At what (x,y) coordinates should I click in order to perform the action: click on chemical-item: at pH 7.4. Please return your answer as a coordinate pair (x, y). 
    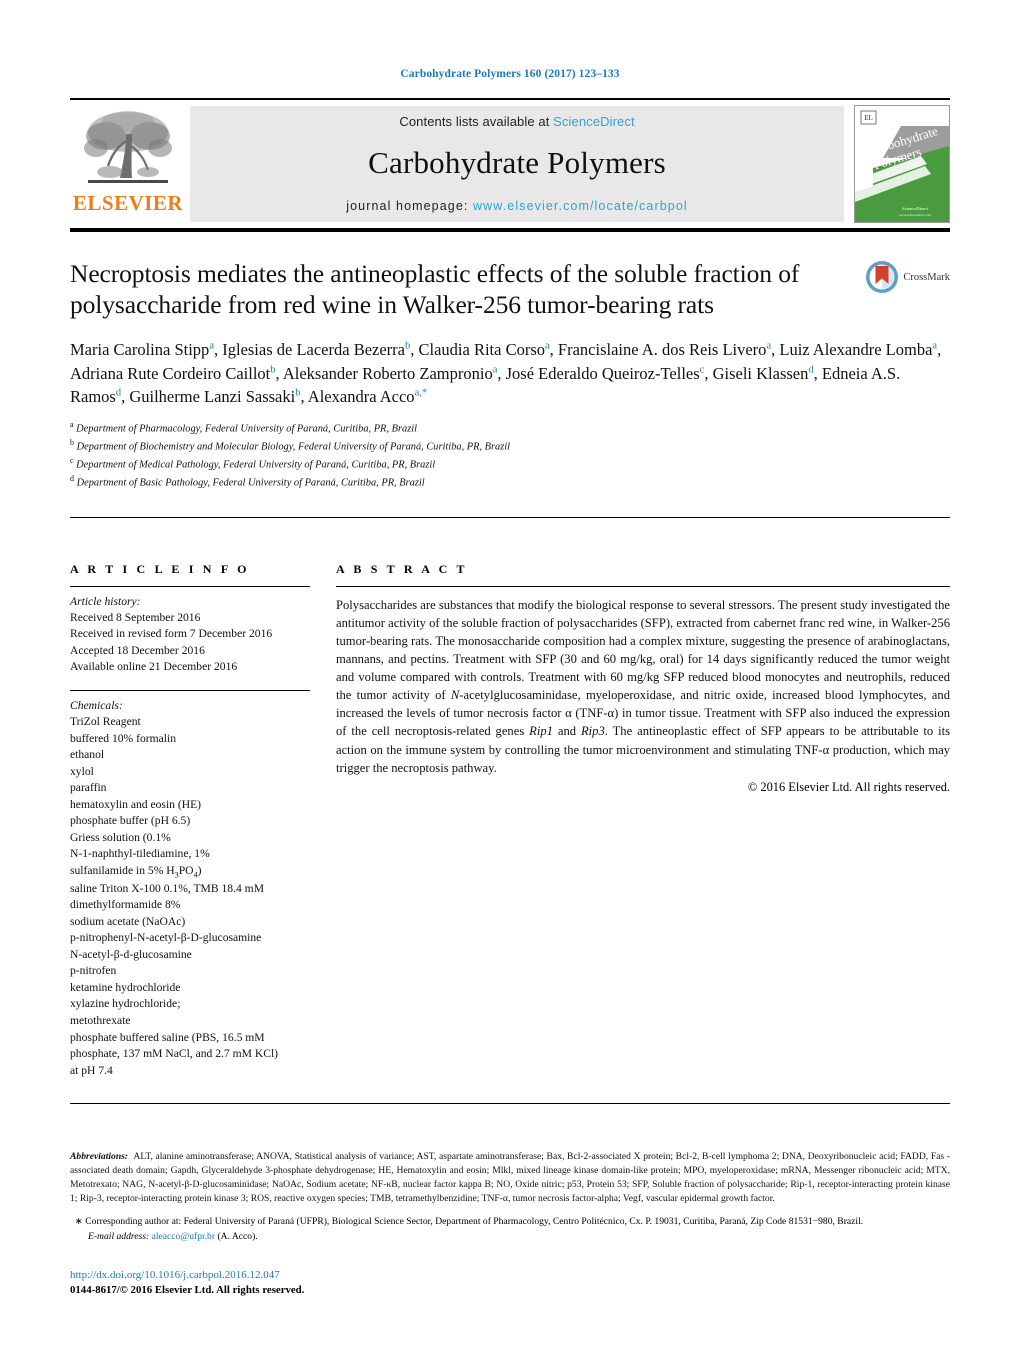
    Looking at the image, I should click on (91, 1070).